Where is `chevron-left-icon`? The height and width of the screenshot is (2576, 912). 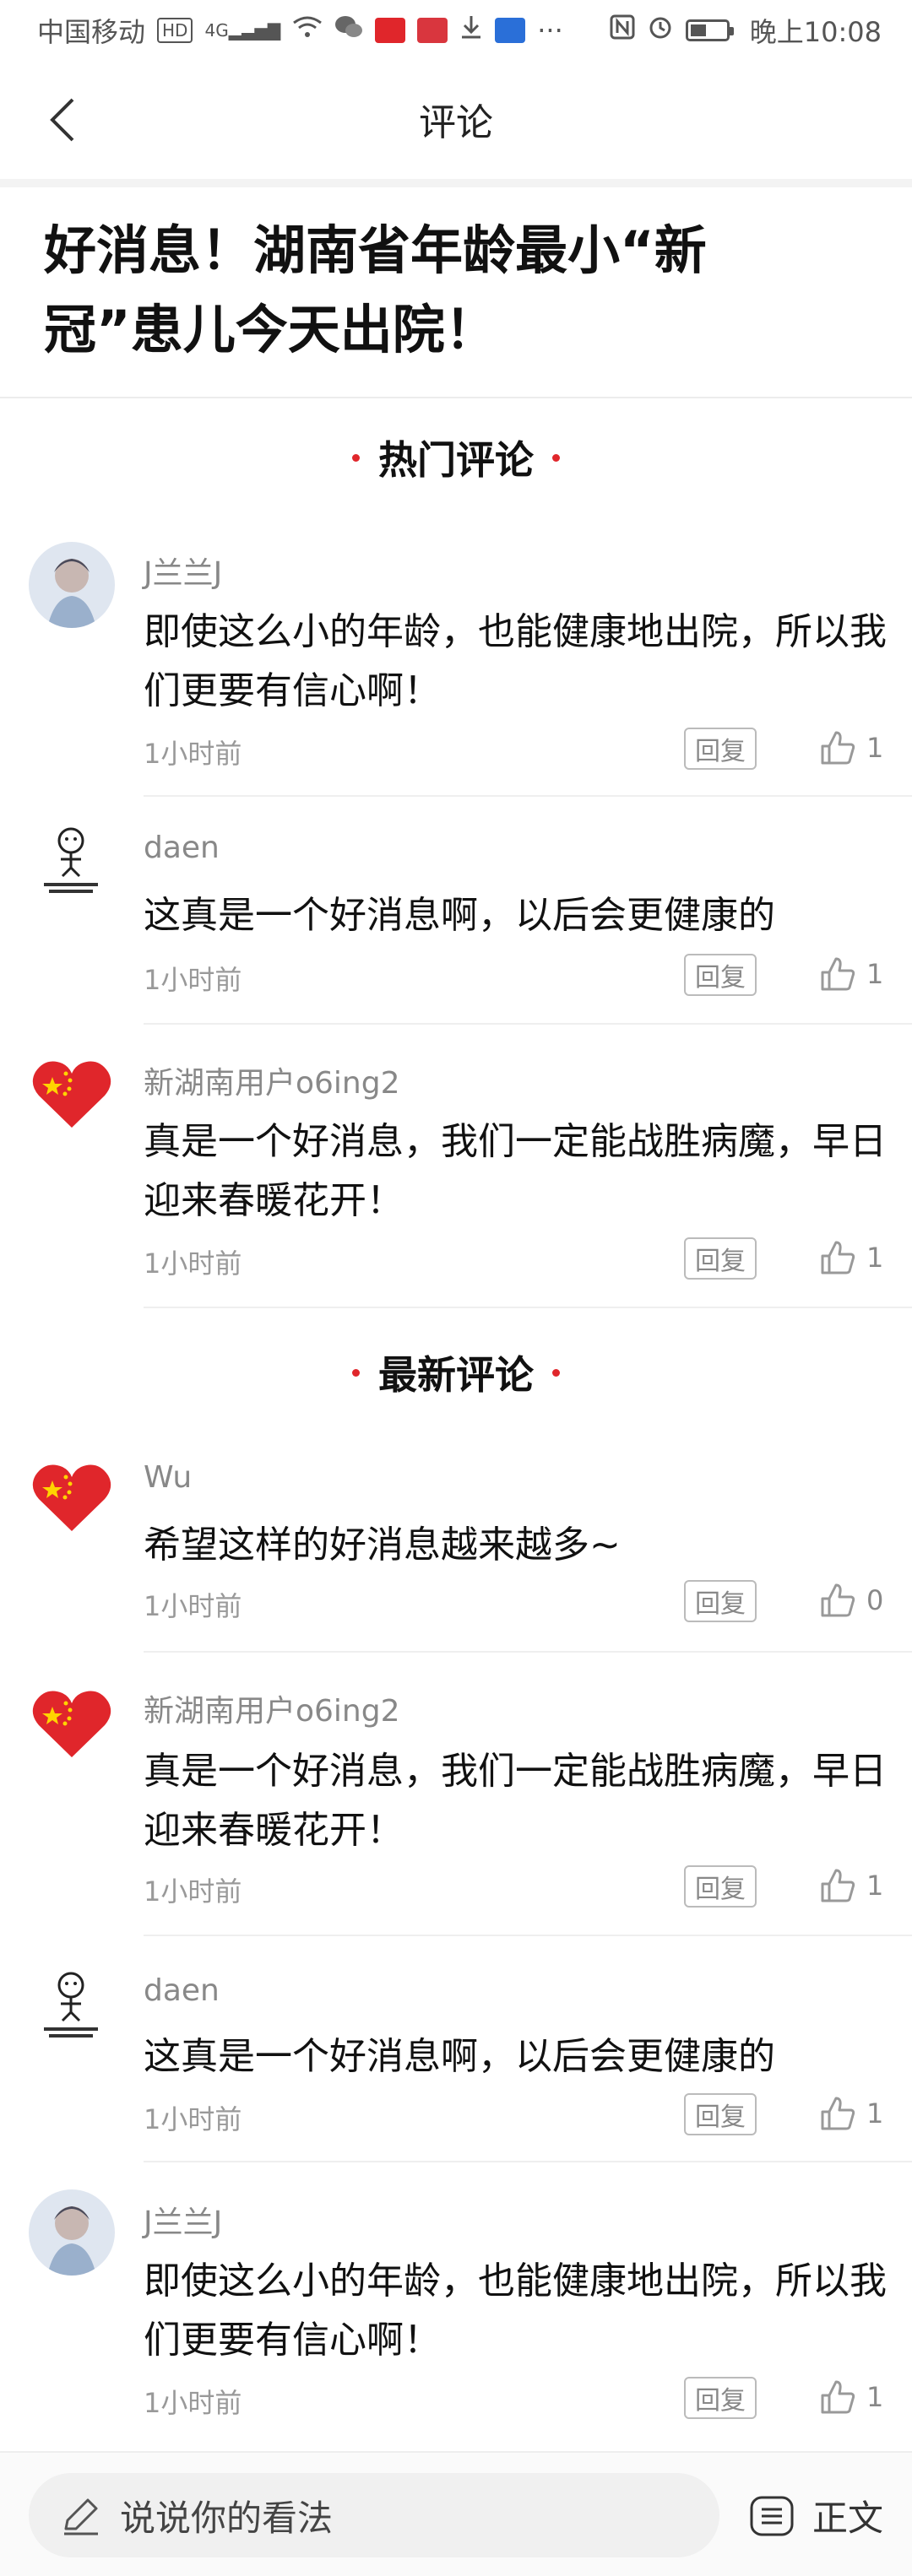 chevron-left-icon is located at coordinates (62, 120).